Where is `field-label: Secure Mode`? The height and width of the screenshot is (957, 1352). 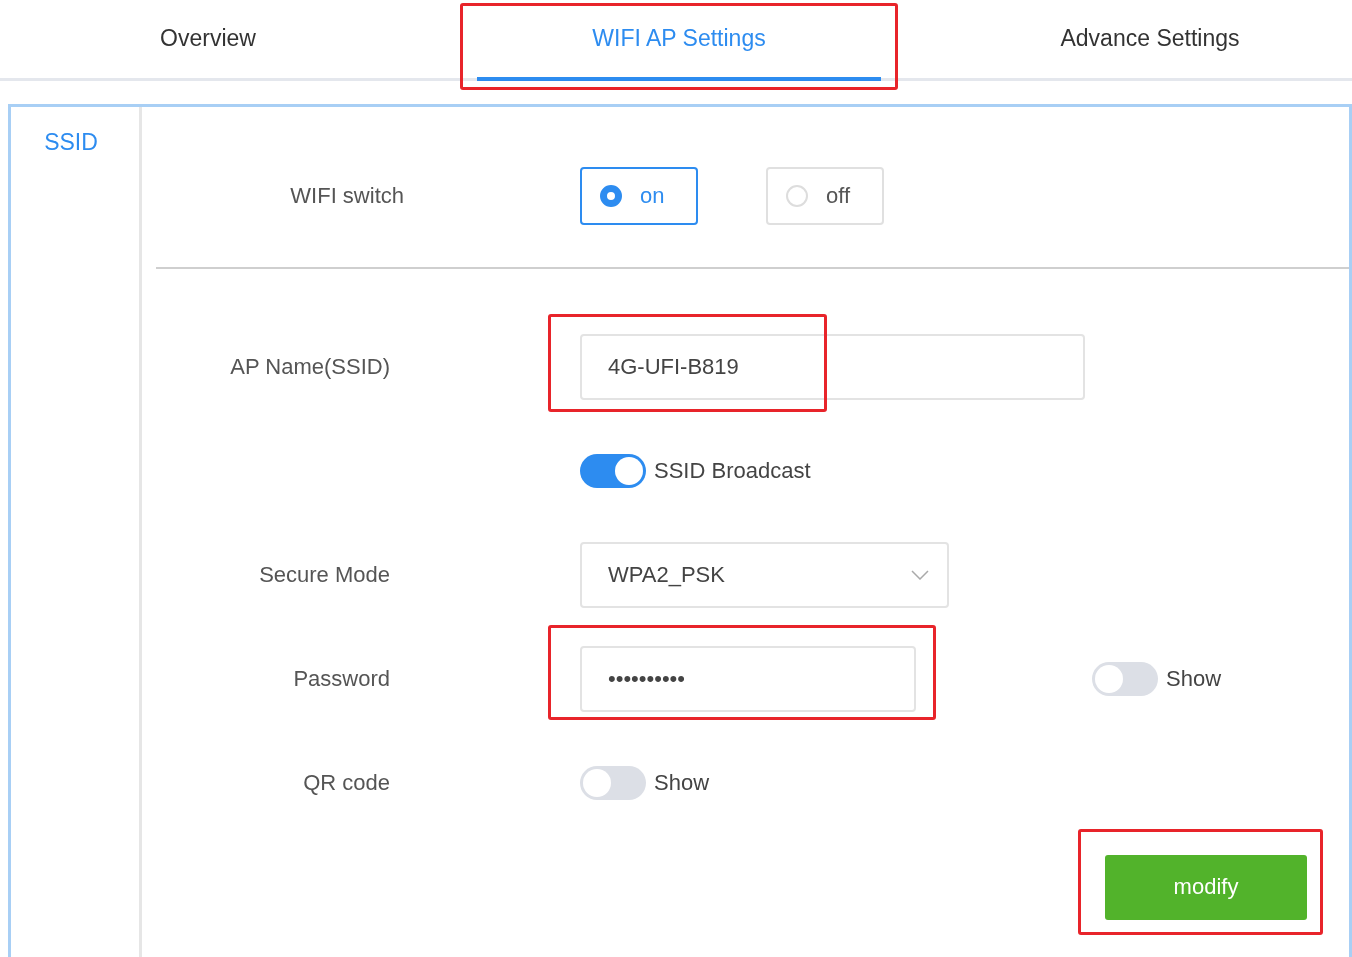 field-label: Secure Mode is located at coordinates (324, 575).